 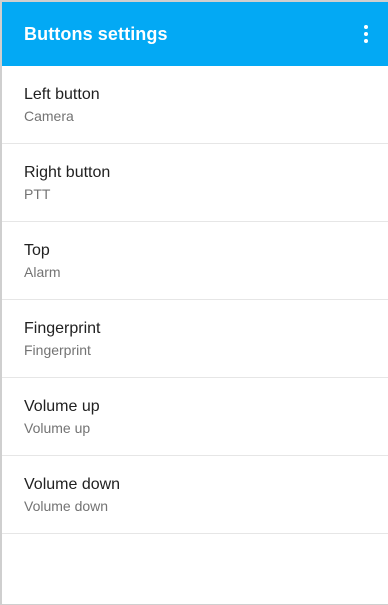 What do you see at coordinates (195, 34) in the screenshot?
I see `app-bar: Buttons settings` at bounding box center [195, 34].